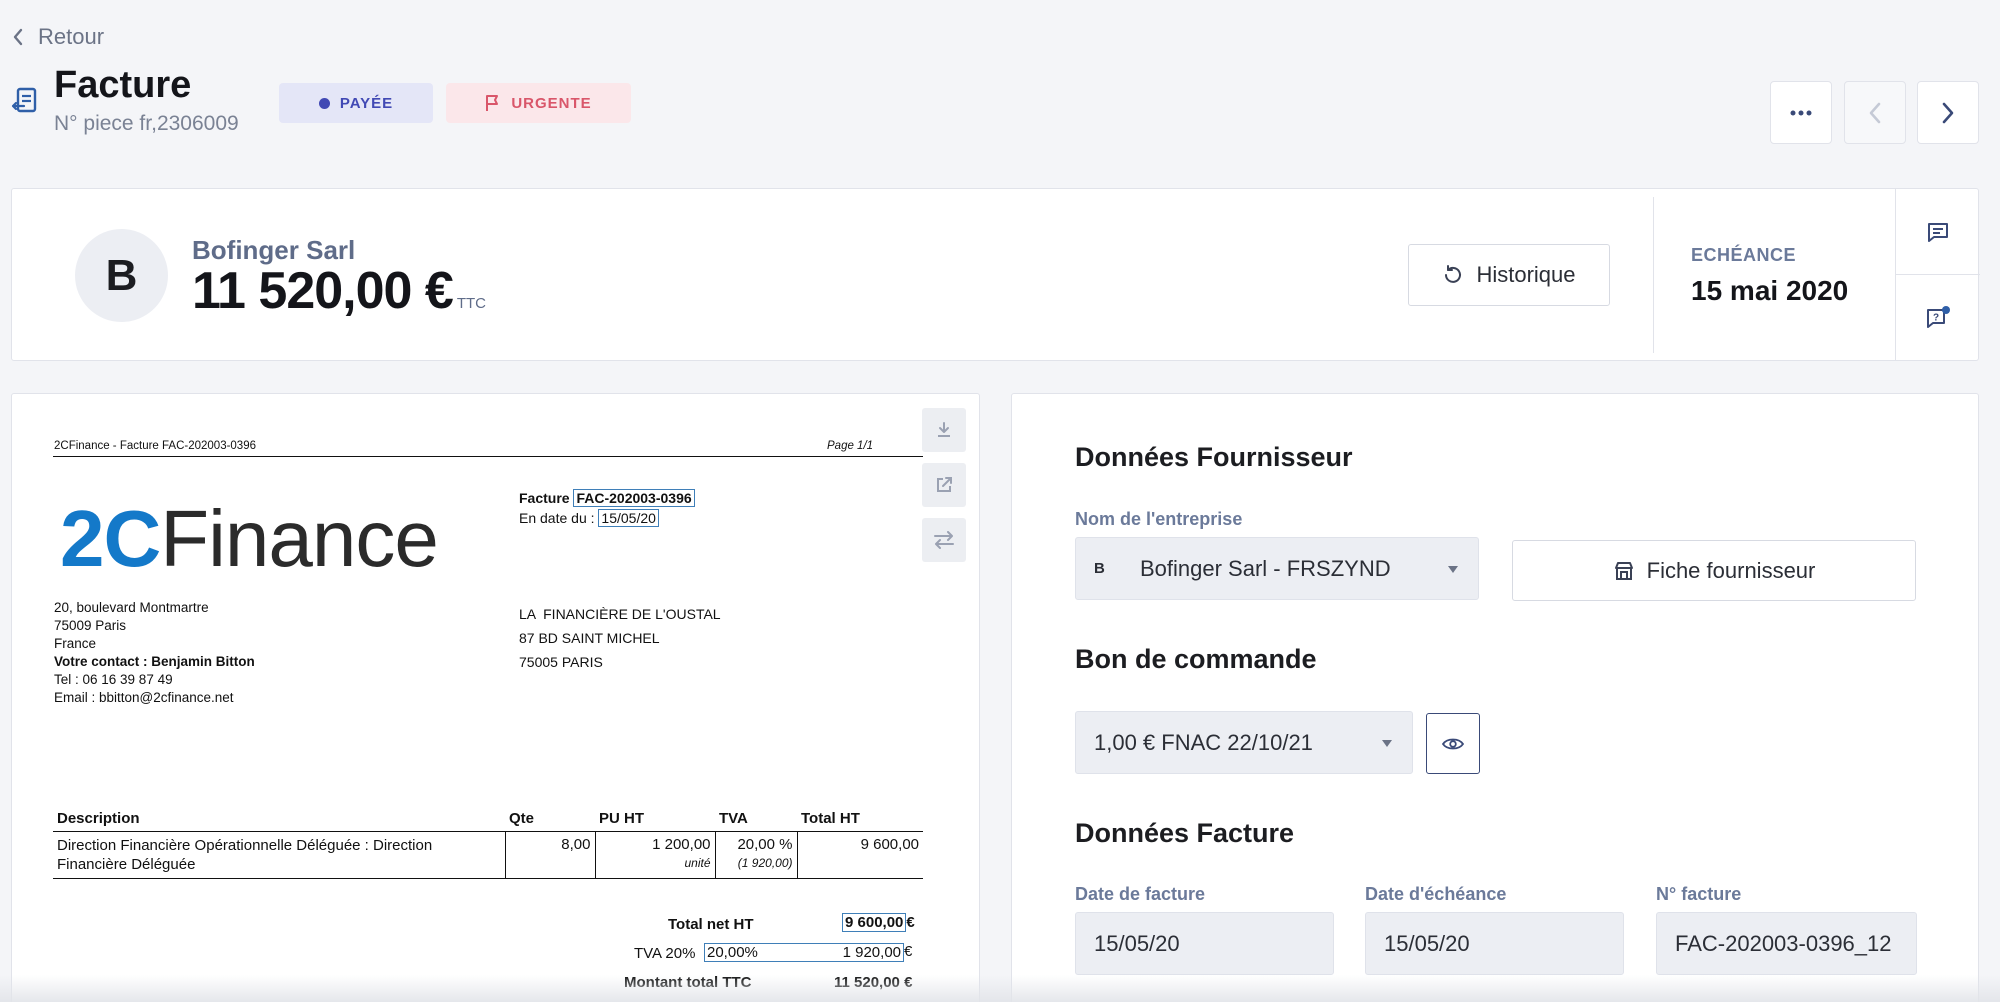 The height and width of the screenshot is (1002, 2000). Describe the element at coordinates (110, 538) in the screenshot. I see `logo-2c: 2C` at that location.